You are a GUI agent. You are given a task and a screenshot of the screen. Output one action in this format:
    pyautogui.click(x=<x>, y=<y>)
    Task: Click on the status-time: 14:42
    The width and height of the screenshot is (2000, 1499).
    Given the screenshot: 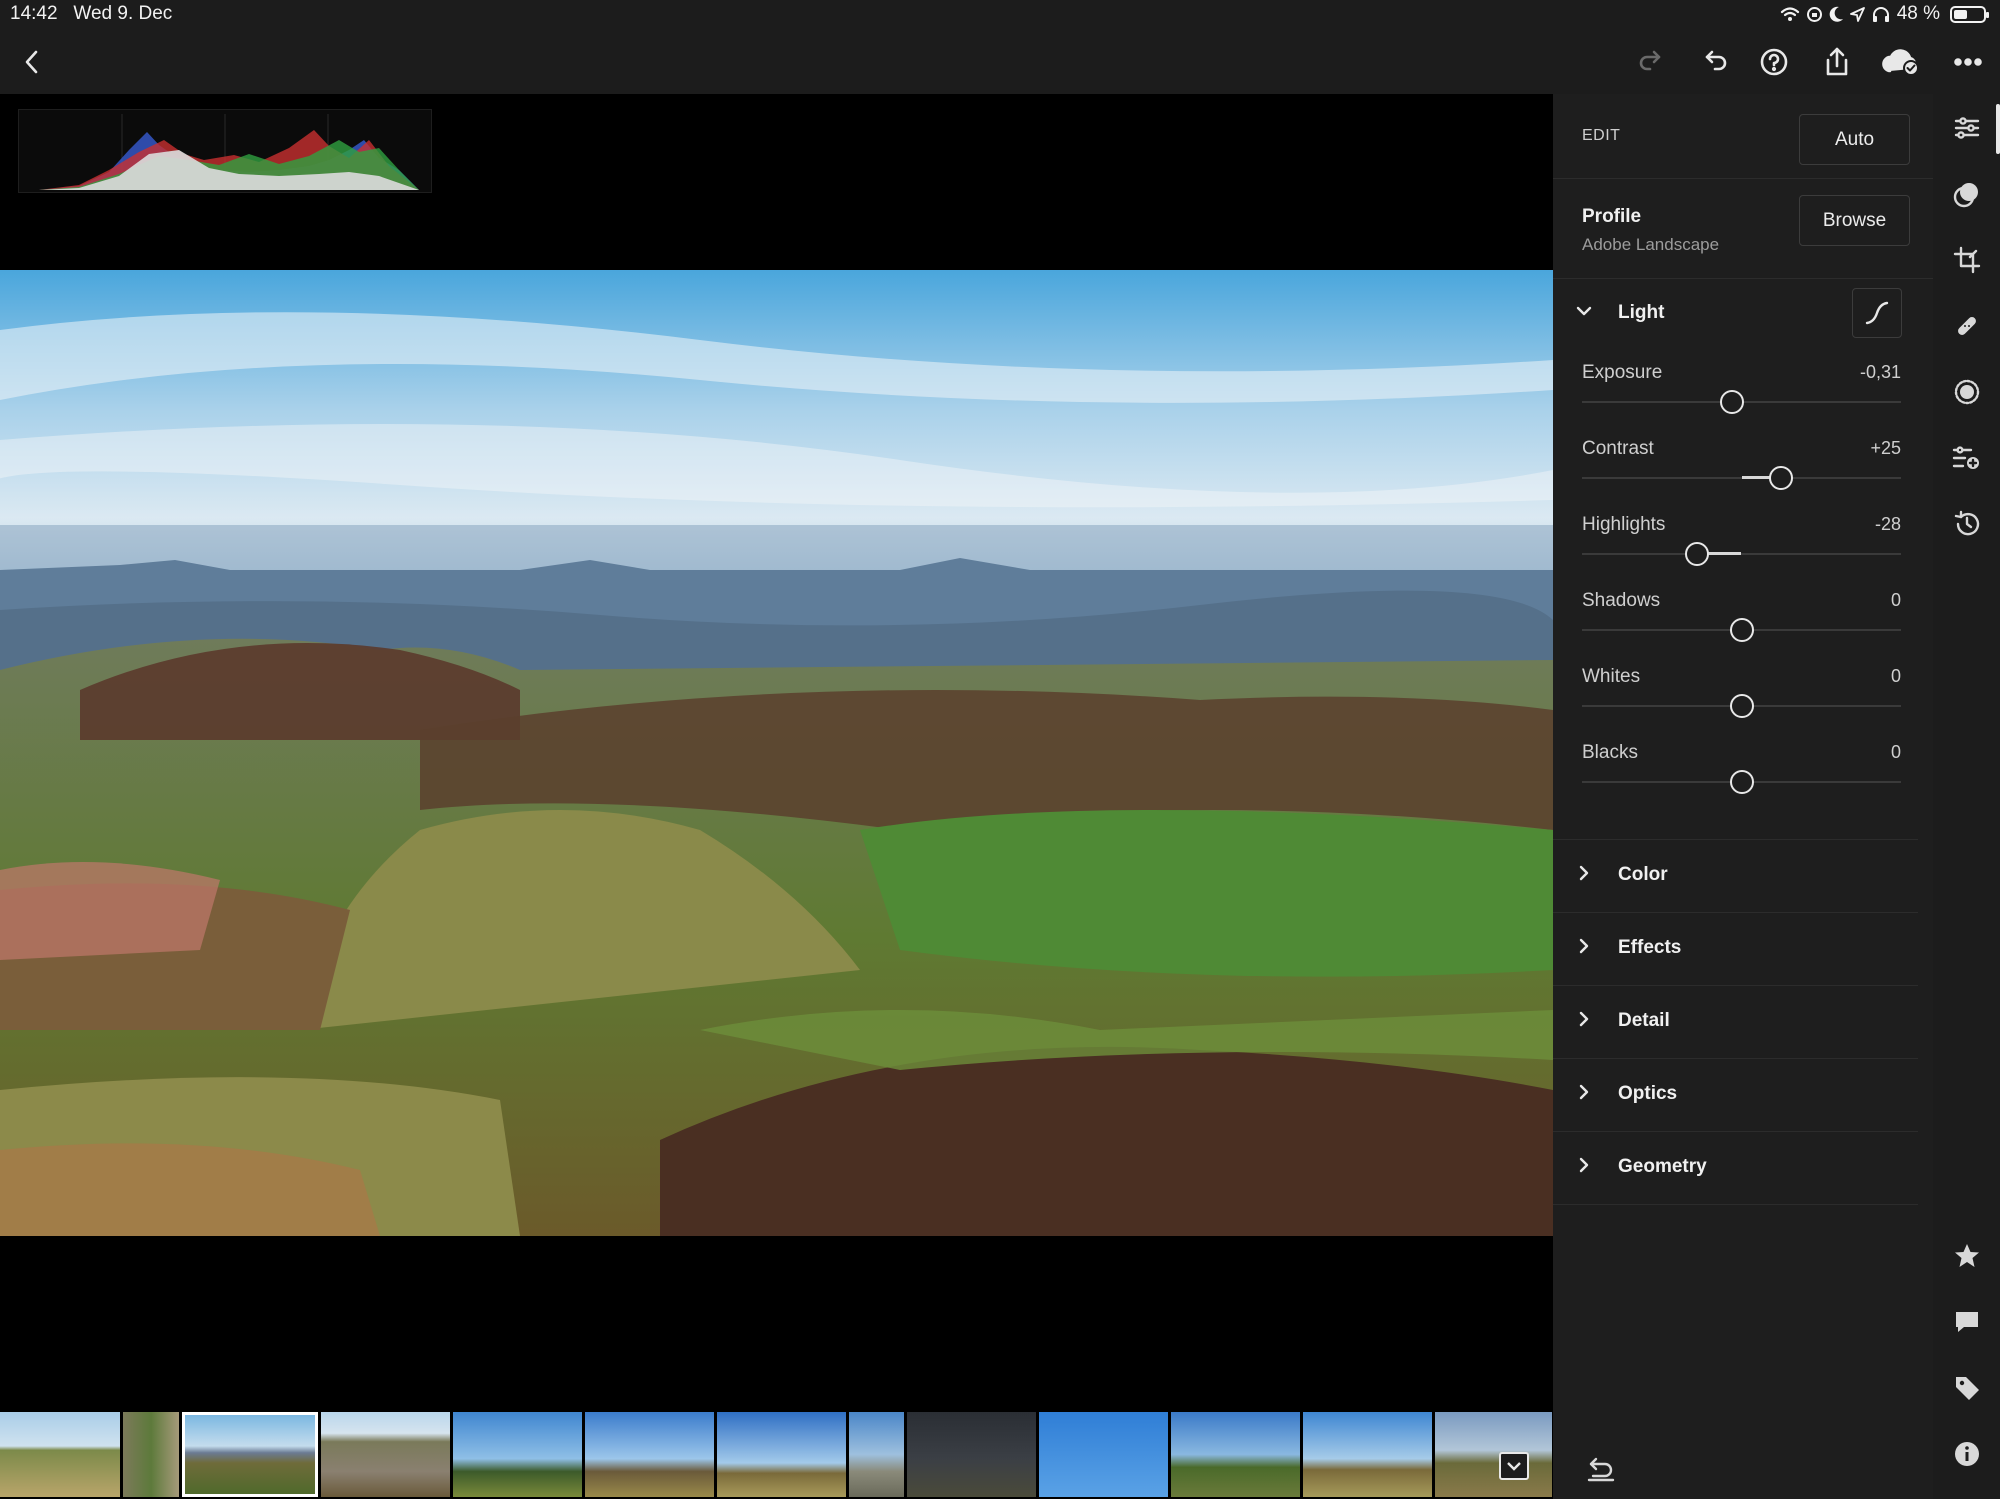 What is the action you would take?
    pyautogui.click(x=34, y=13)
    